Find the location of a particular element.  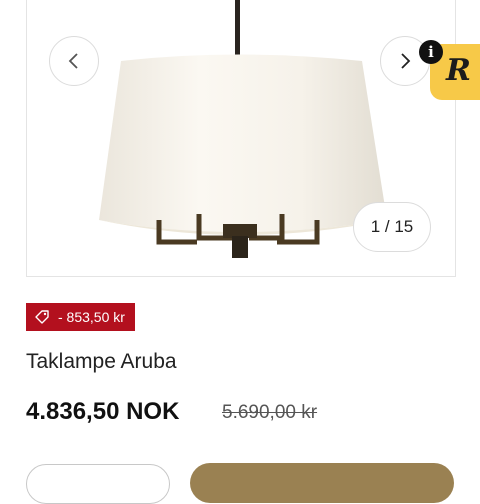

discount-label: - 853,50 kr is located at coordinates (91, 317).